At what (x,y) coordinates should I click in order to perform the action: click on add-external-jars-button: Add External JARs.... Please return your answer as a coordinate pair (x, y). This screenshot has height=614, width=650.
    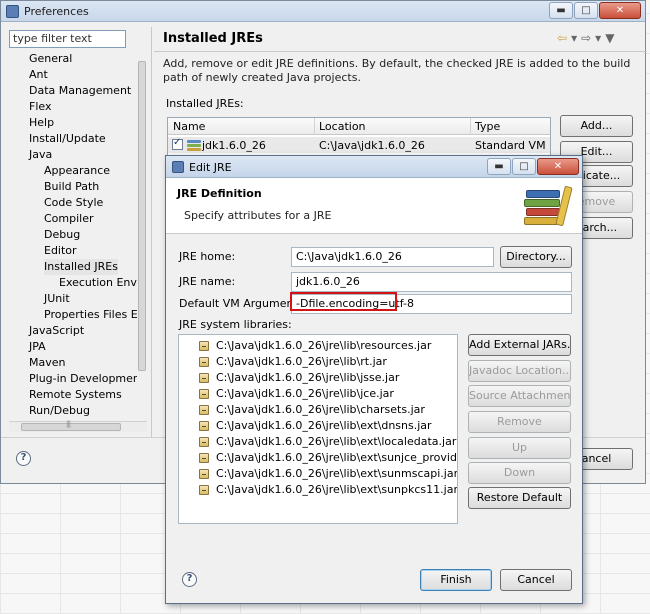
    Looking at the image, I should click on (519, 345).